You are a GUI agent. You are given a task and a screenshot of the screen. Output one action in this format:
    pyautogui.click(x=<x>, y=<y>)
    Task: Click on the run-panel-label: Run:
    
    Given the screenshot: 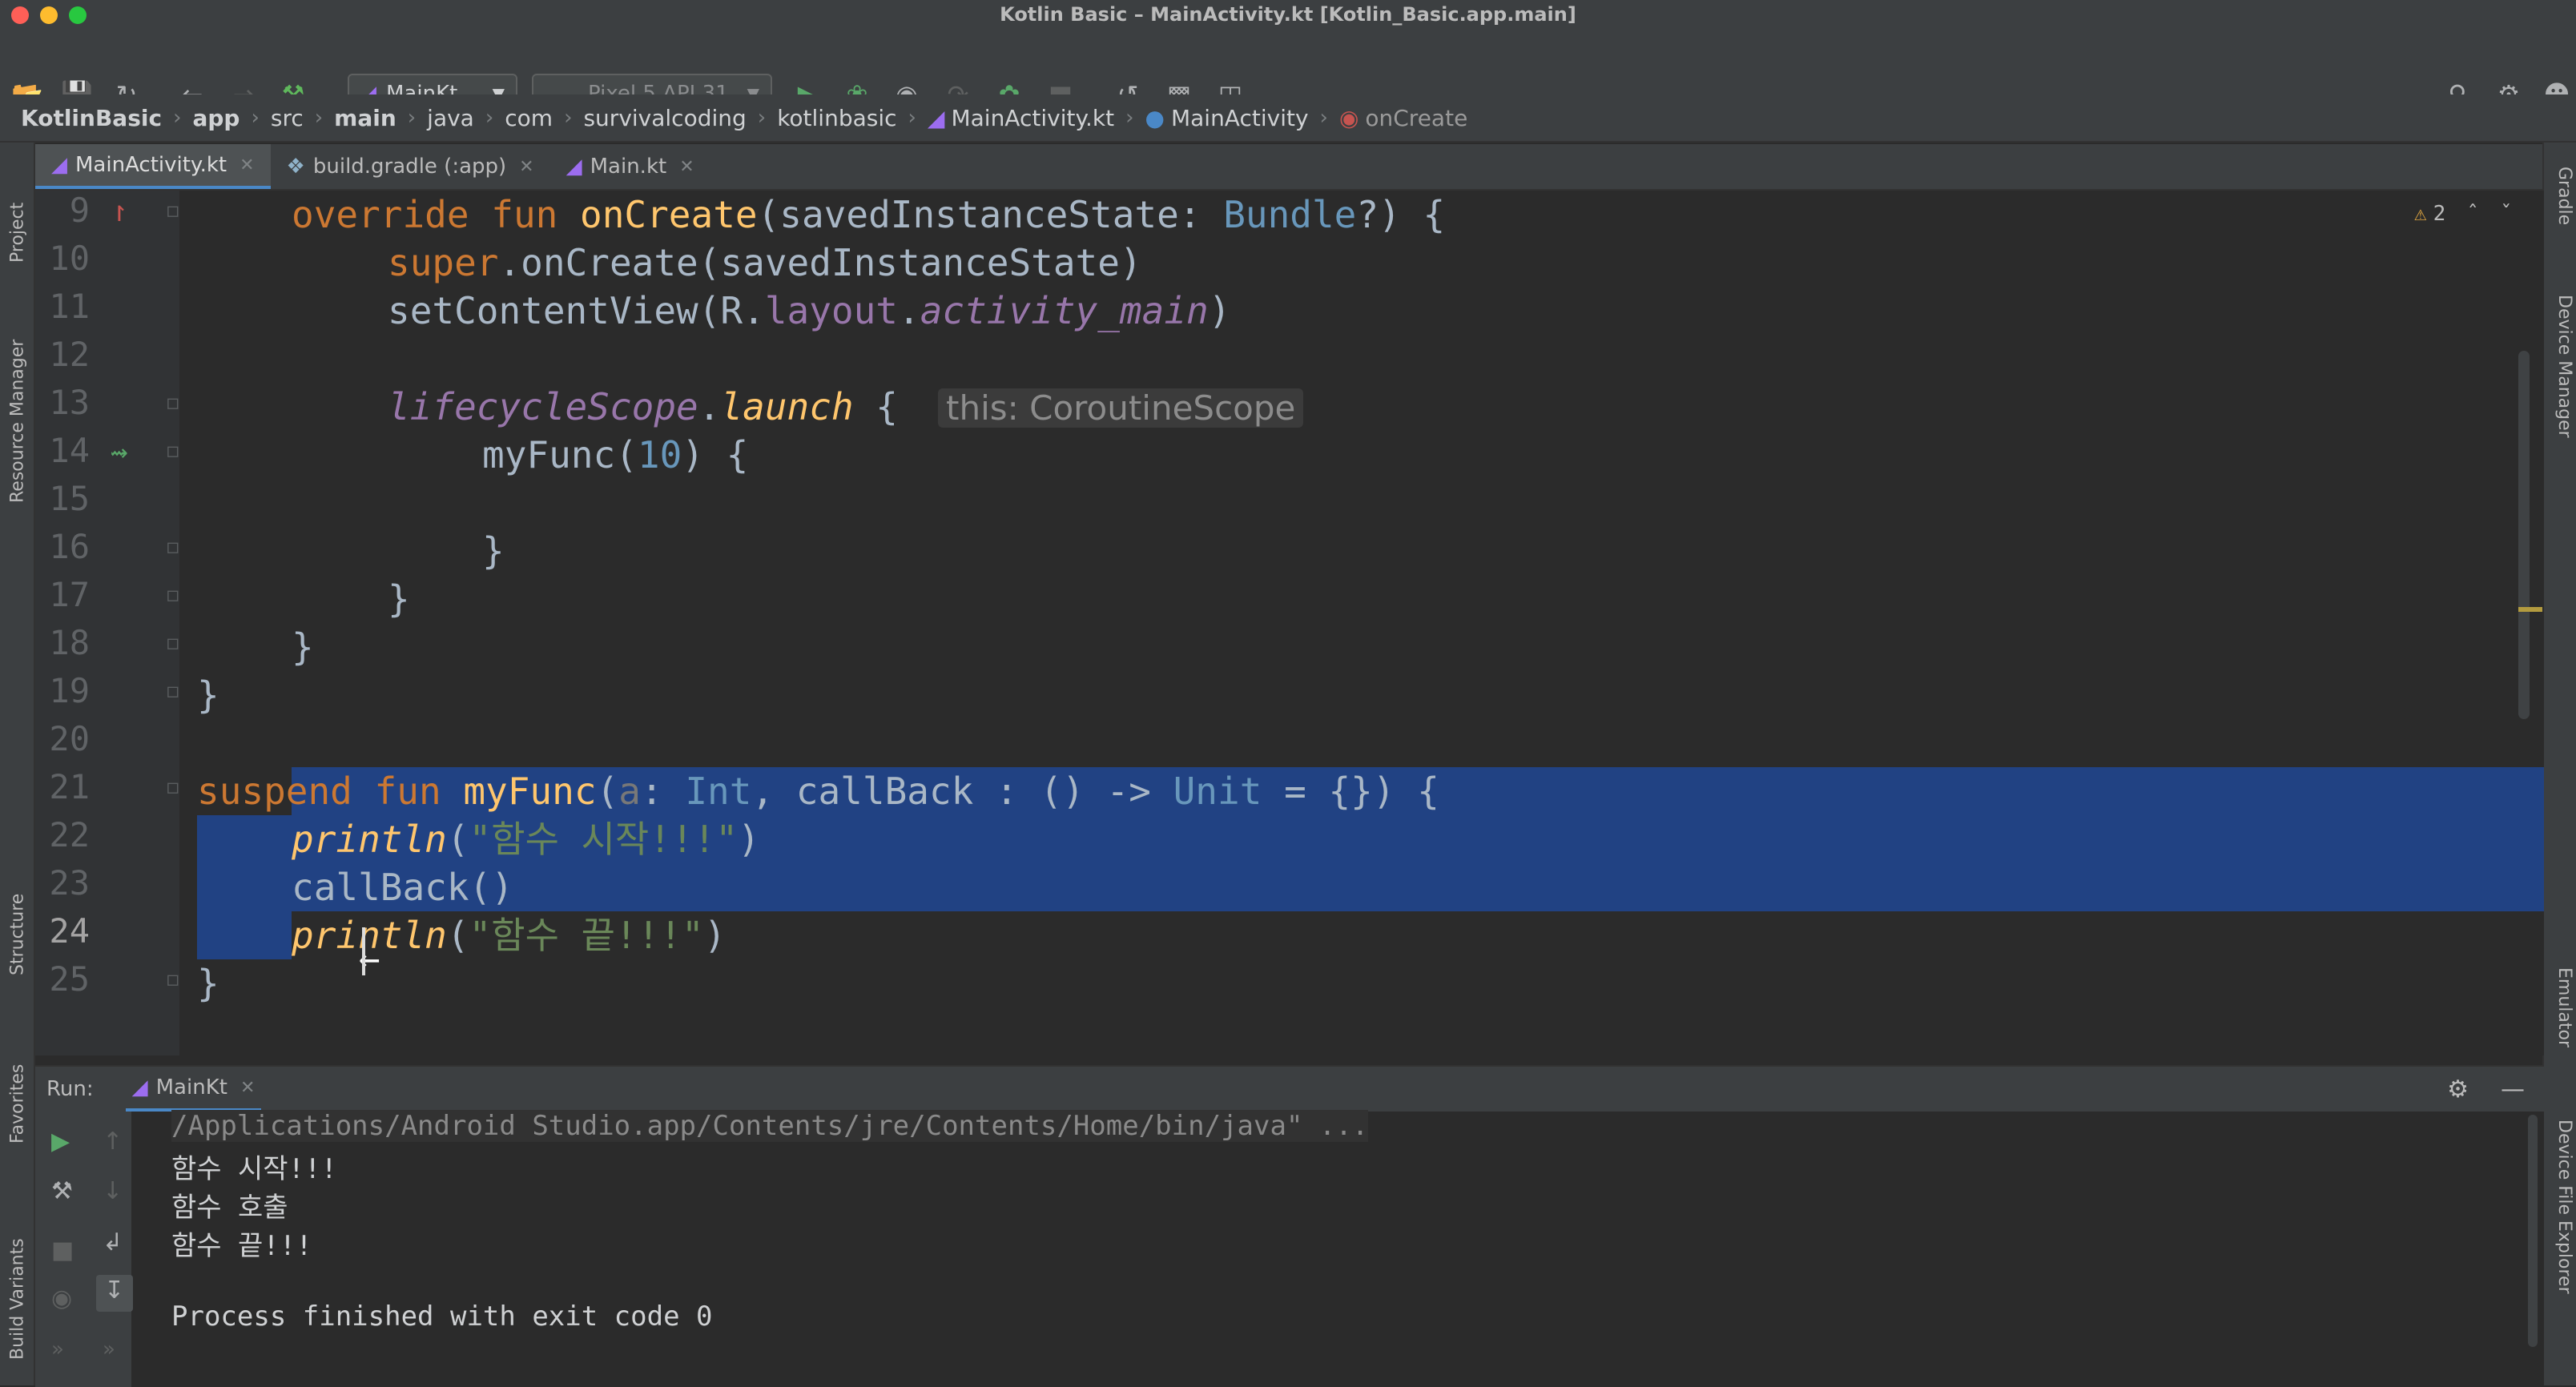 What is the action you would take?
    pyautogui.click(x=70, y=1089)
    